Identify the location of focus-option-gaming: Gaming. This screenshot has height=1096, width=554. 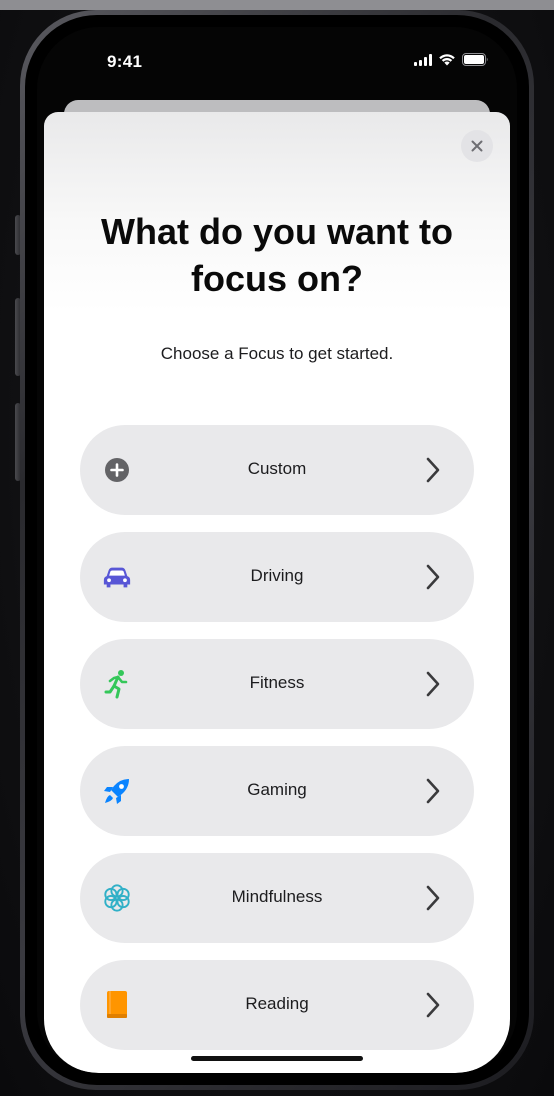
(277, 791).